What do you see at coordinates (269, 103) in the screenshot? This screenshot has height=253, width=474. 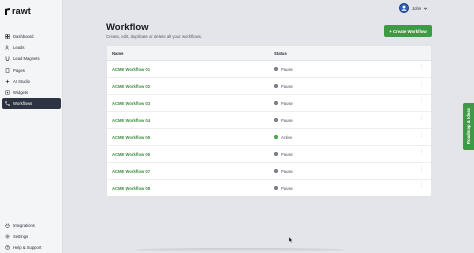 I see `table-row: ACME Workflow 03 Pause ⋮` at bounding box center [269, 103].